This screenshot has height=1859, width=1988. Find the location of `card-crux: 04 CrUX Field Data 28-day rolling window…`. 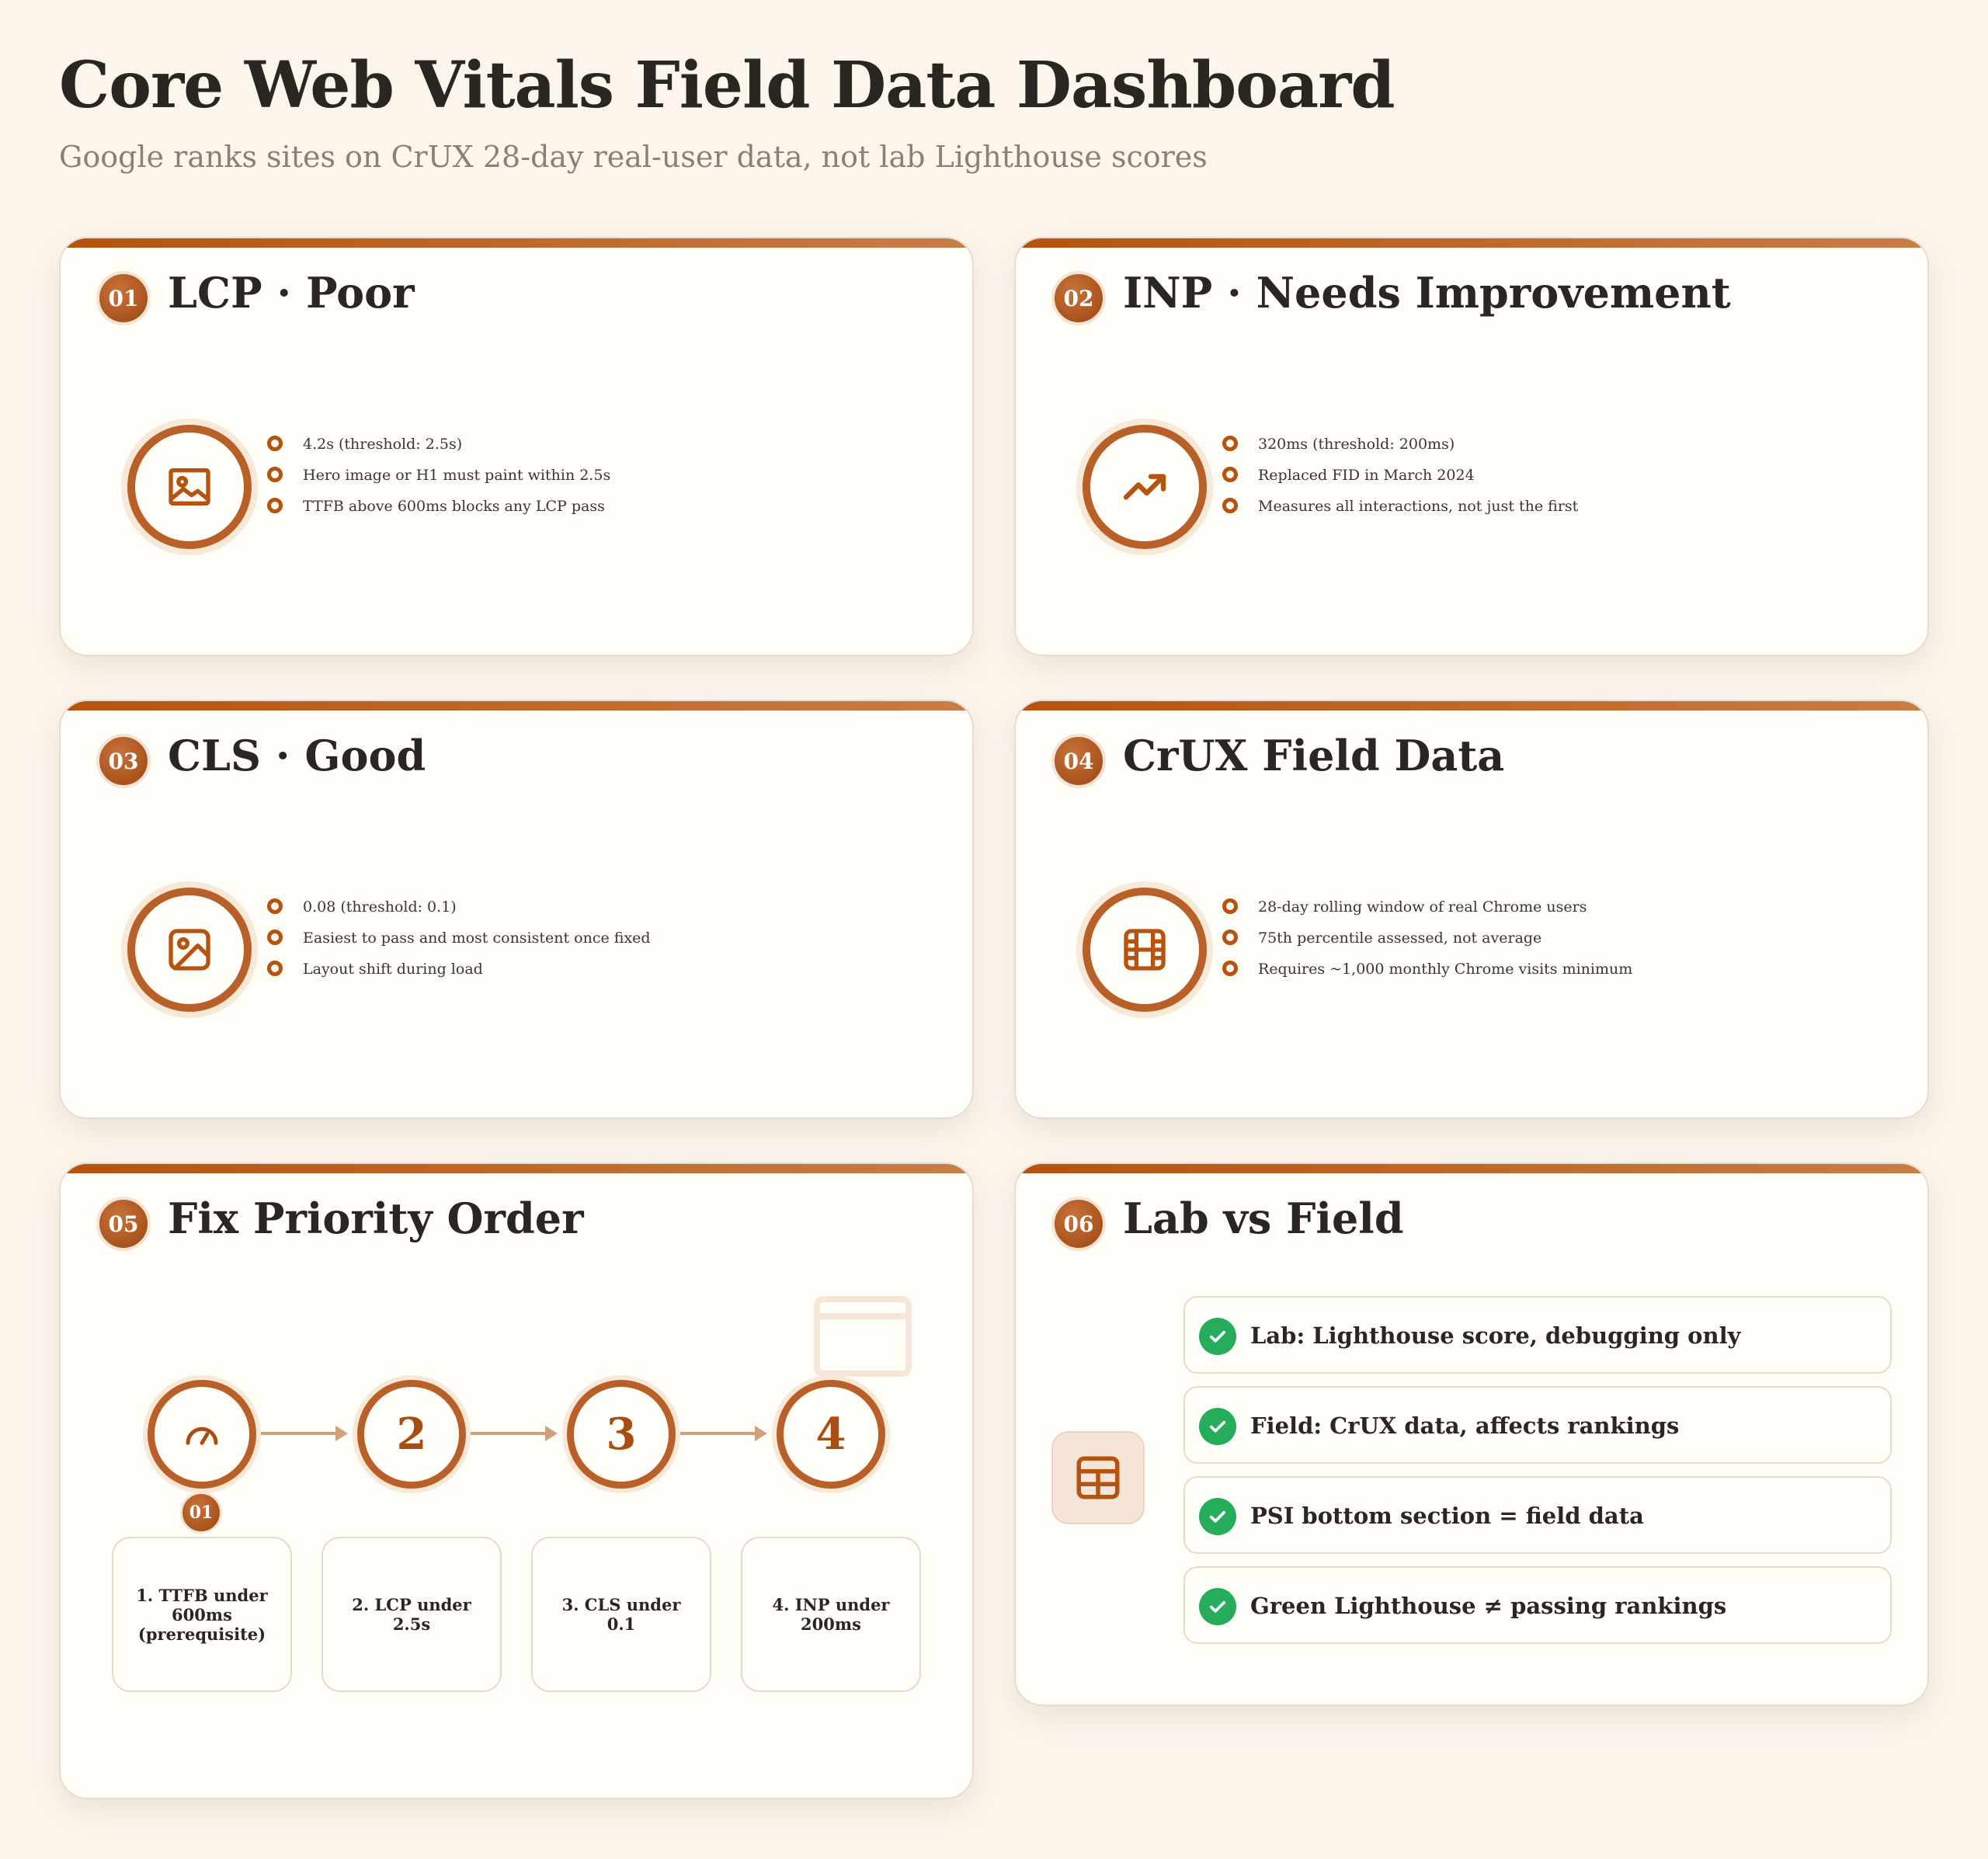

card-crux: 04 CrUX Field Data 28-day rolling window… is located at coordinates (1472, 910).